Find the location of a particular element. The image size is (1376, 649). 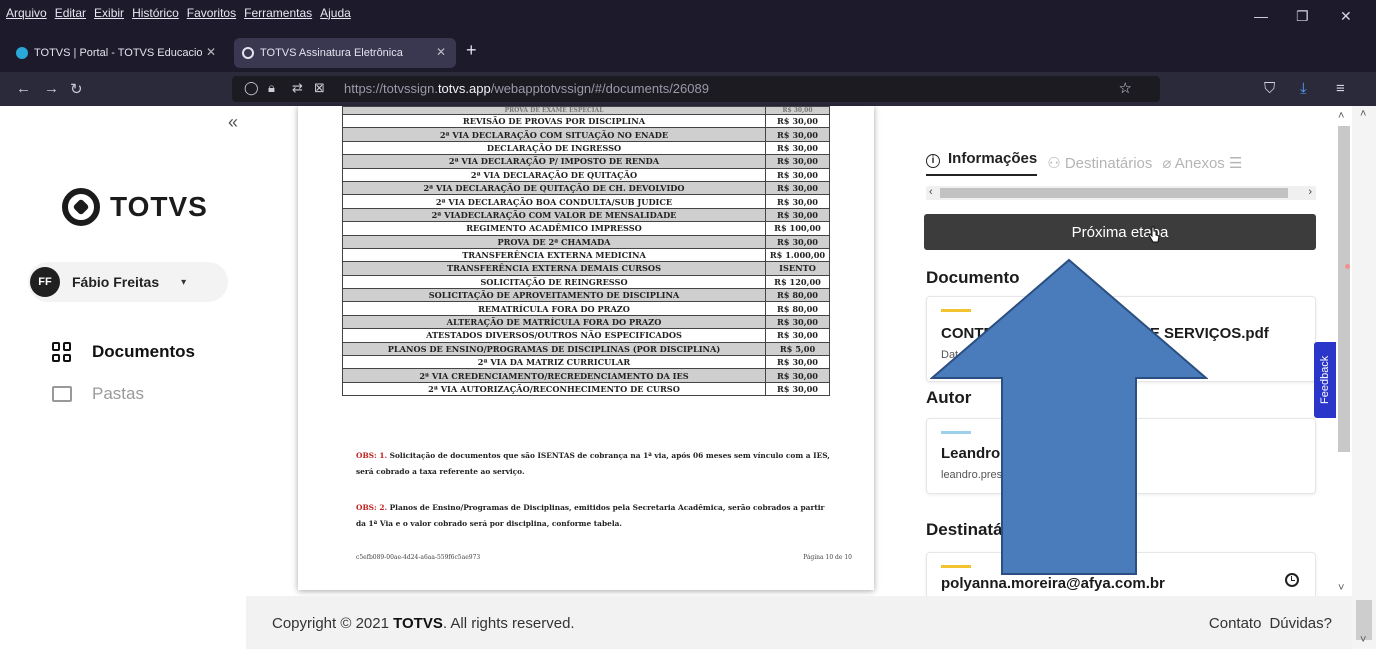

service-cell: PROVA DE 2ª CHAMADA is located at coordinates (554, 241).